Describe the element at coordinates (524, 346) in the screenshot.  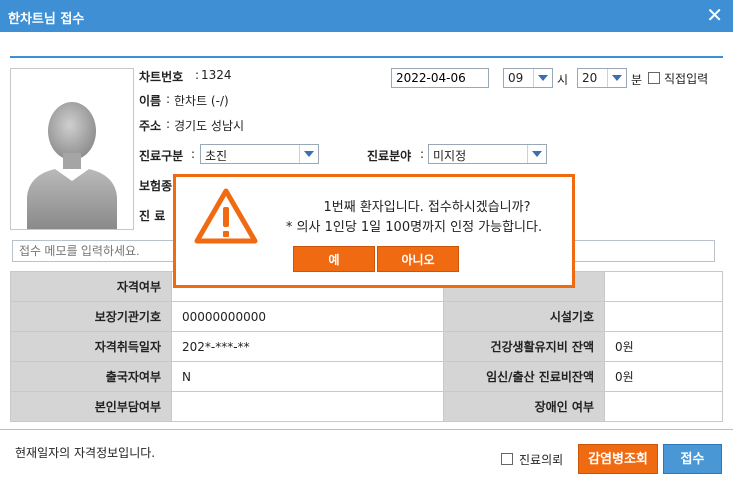
I see `table-header-cell: 건강생활유지비 잔액` at that location.